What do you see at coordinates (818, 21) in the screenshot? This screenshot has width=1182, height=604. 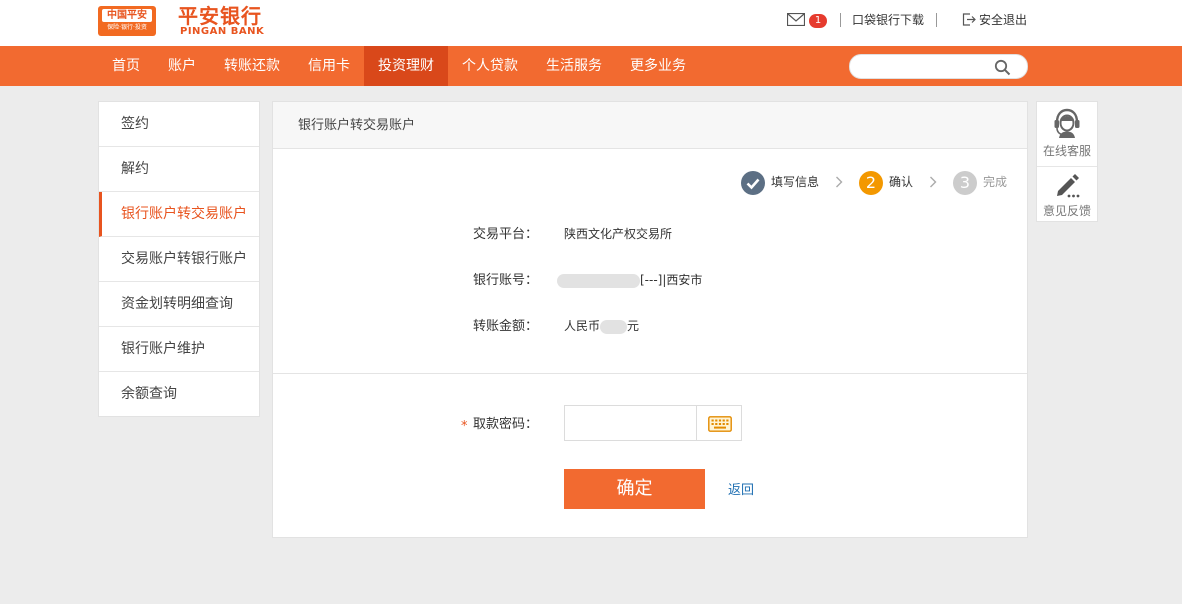 I see `mail-count-badge: 1` at bounding box center [818, 21].